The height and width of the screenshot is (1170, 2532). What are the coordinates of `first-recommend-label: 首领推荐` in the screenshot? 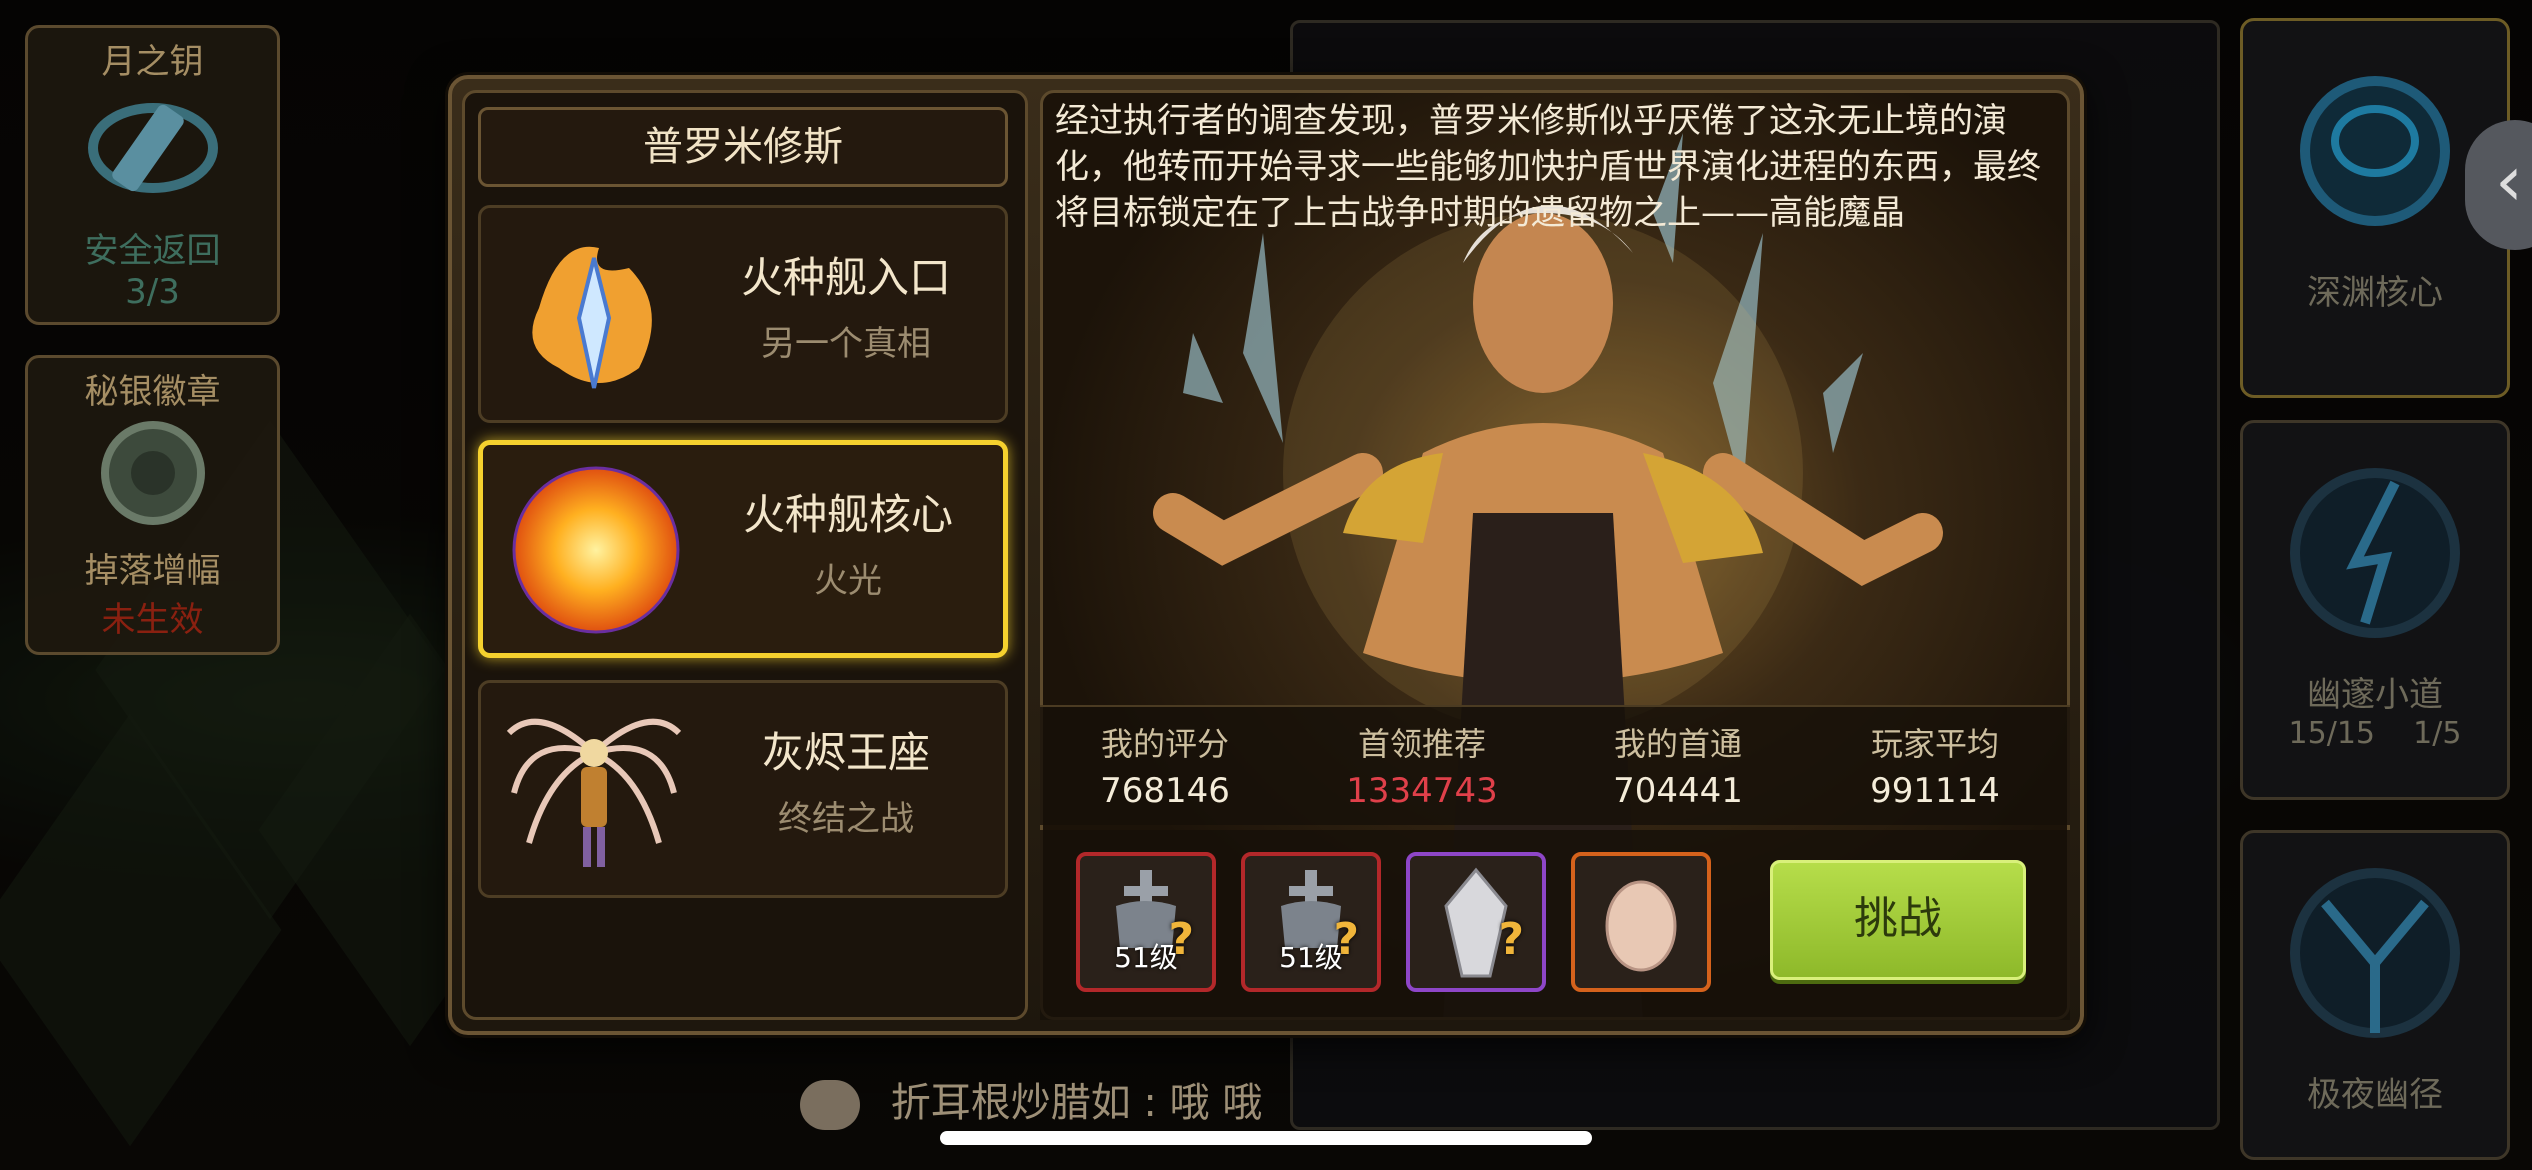 It's located at (1421, 744).